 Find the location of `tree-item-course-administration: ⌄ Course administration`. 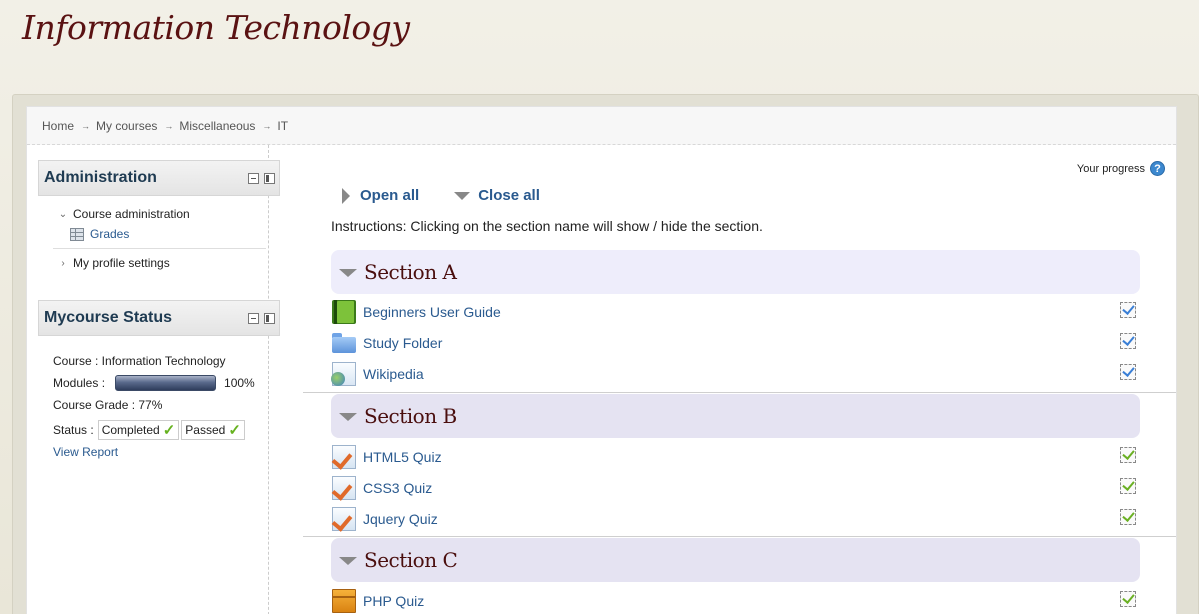

tree-item-course-administration: ⌄ Course administration is located at coordinates (159, 214).